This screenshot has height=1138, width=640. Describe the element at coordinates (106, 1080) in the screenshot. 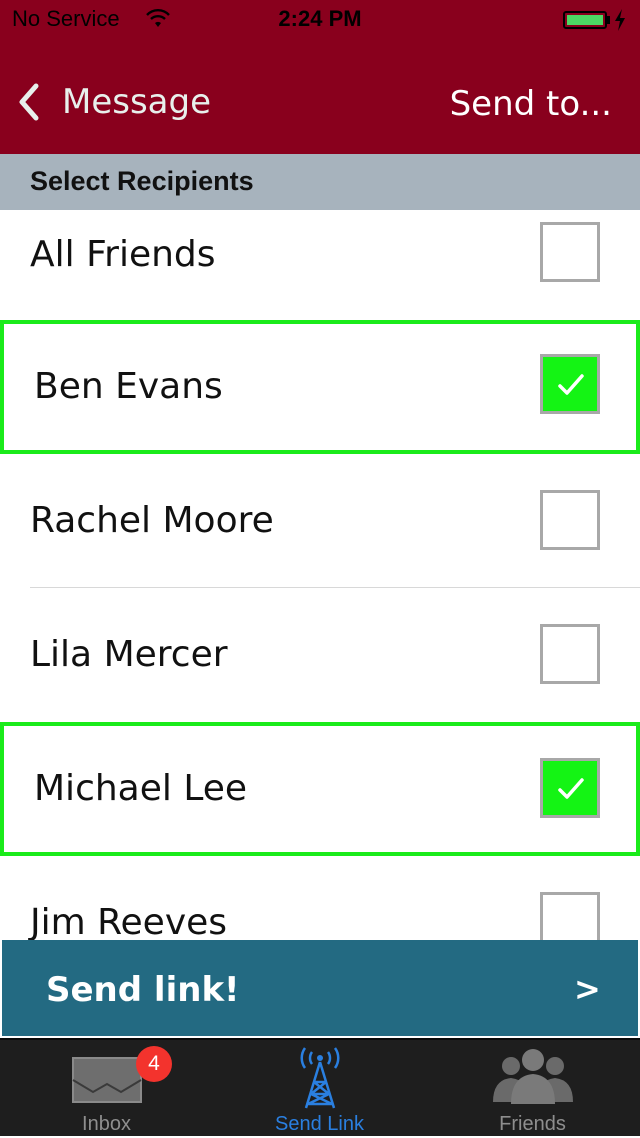

I see `envelope-icon` at that location.